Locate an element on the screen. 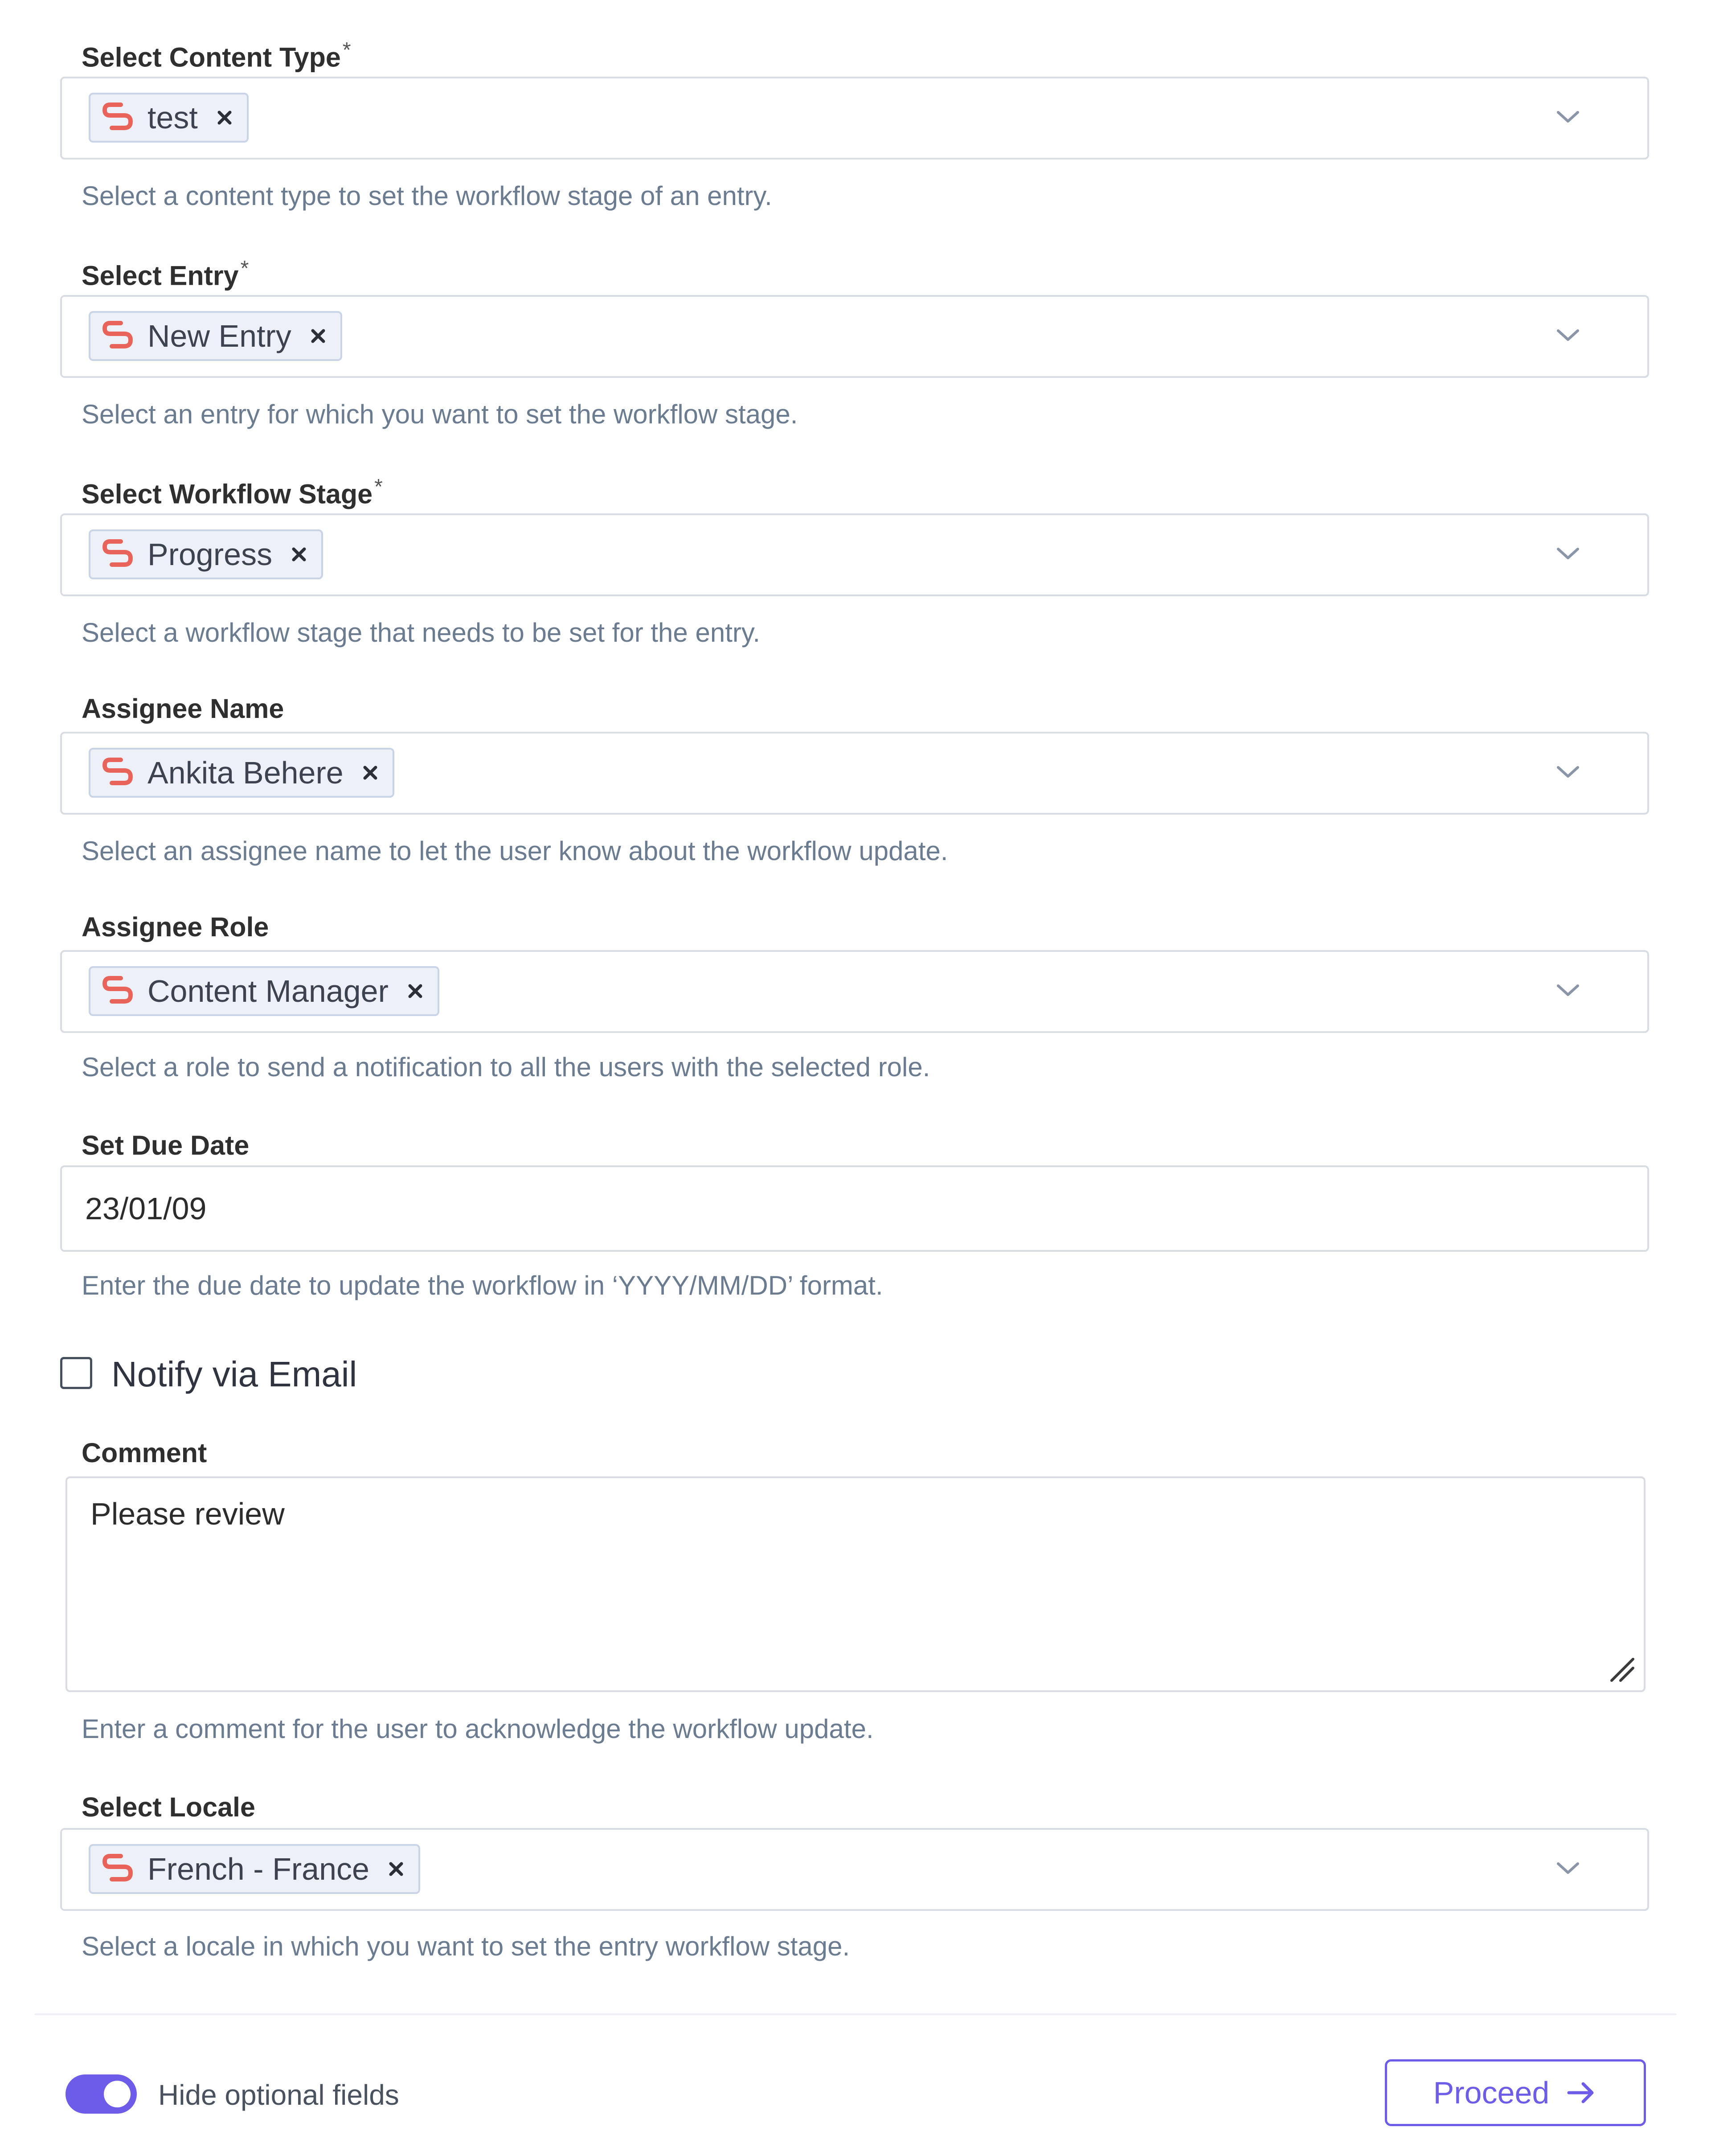 The width and height of the screenshot is (1711, 2156). assignee-role-chip-text: Content Manager is located at coordinates (268, 991).